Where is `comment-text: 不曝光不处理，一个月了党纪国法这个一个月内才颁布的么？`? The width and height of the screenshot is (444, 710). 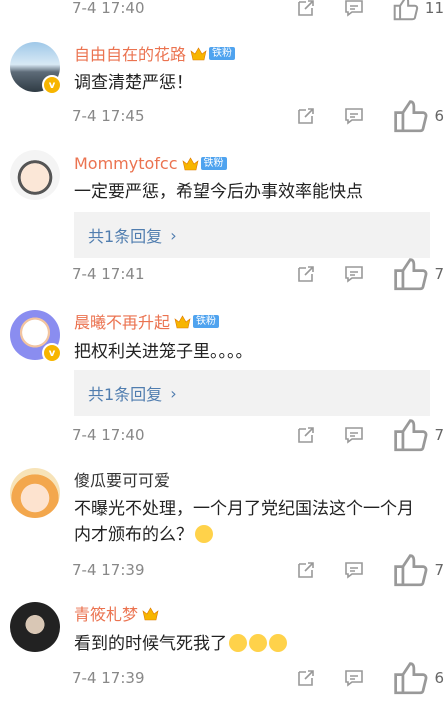 comment-text: 不曝光不处理，一个月了党纪国法这个一个月内才颁布的么？ is located at coordinates (252, 522).